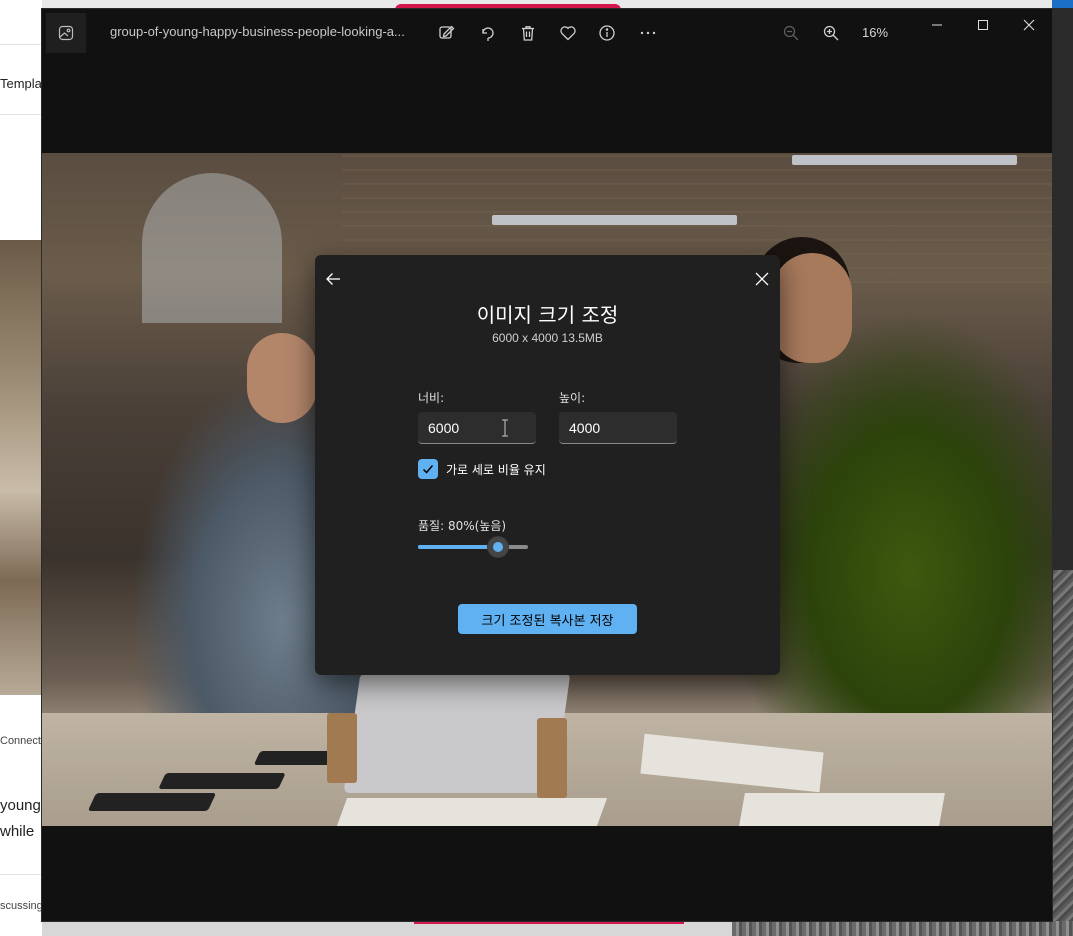  I want to click on background-photo, so click(21, 467).